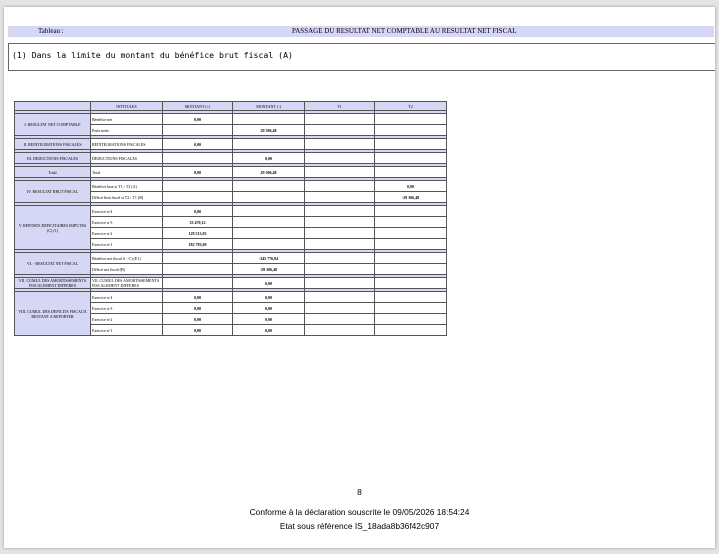 The image size is (719, 554). What do you see at coordinates (410, 186) in the screenshot?
I see `cell-t2: 0,00` at bounding box center [410, 186].